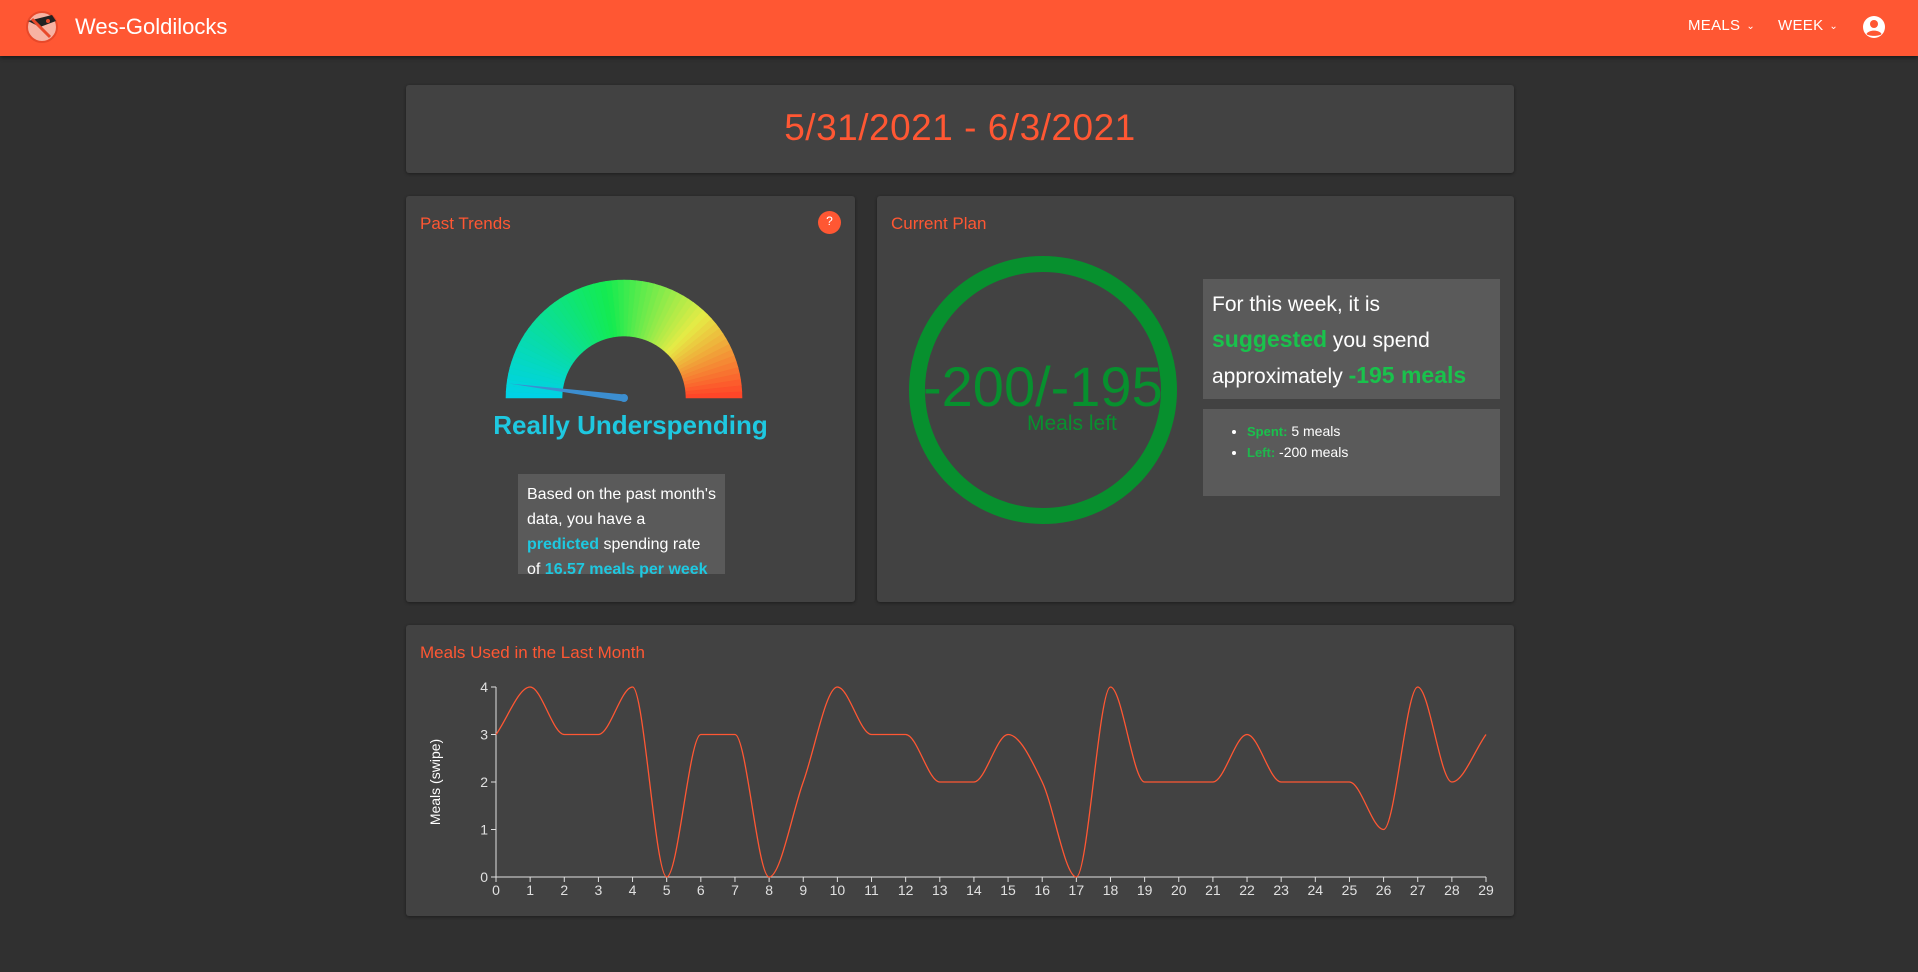  Describe the element at coordinates (1874, 27) in the screenshot. I see `account-icon` at that location.